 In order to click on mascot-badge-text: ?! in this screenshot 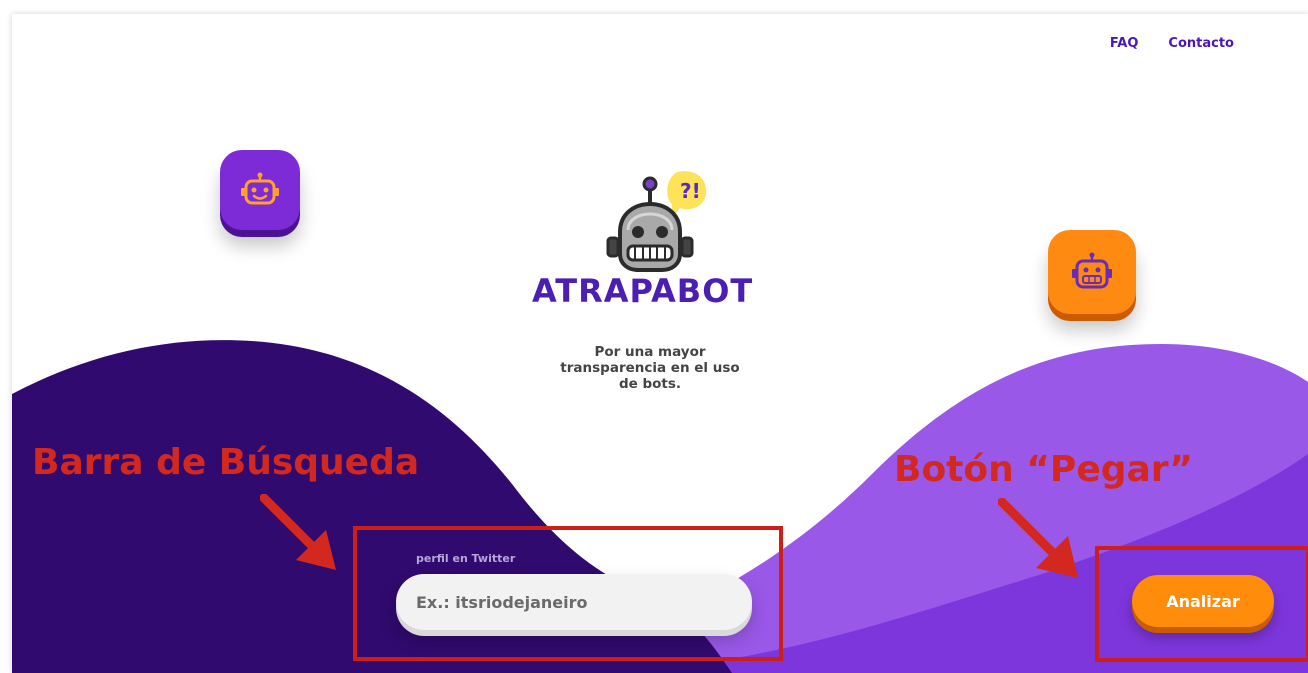, I will do `click(690, 191)`.